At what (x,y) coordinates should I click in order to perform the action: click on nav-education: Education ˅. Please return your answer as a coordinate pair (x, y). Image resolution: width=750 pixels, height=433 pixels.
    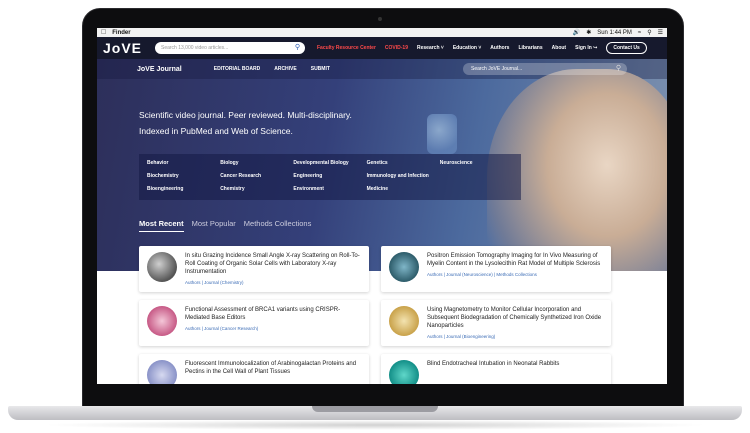
    Looking at the image, I should click on (467, 48).